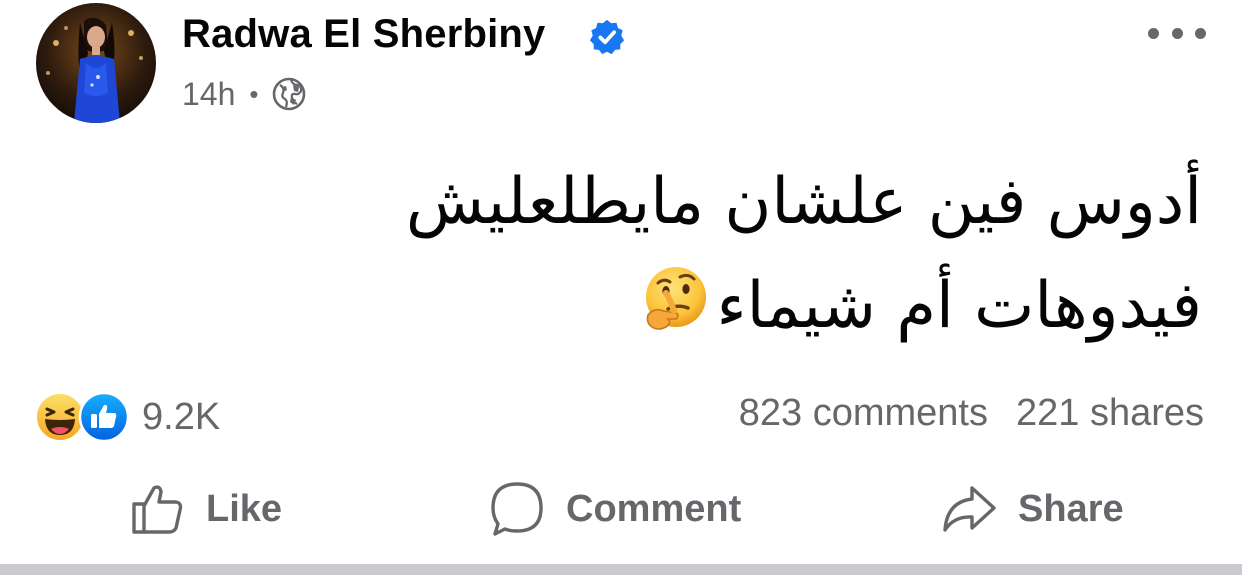 The width and height of the screenshot is (1242, 575). What do you see at coordinates (654, 508) in the screenshot?
I see `comment-label: Comment` at bounding box center [654, 508].